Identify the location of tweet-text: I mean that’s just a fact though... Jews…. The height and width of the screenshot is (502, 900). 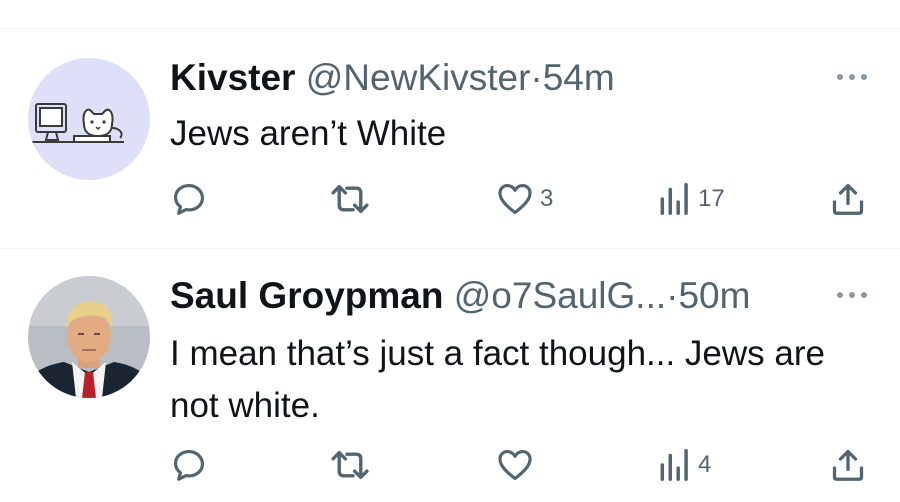
(497, 379).